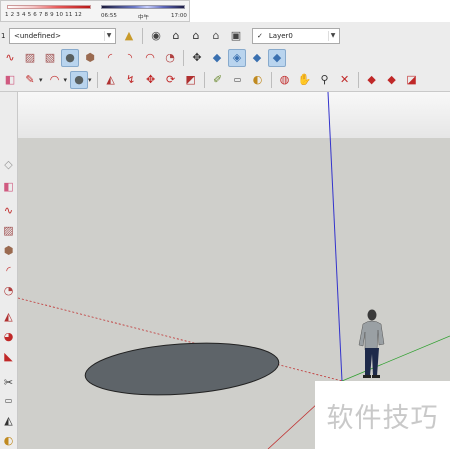 The height and width of the screenshot is (449, 450). I want to click on sky, so click(234, 115).